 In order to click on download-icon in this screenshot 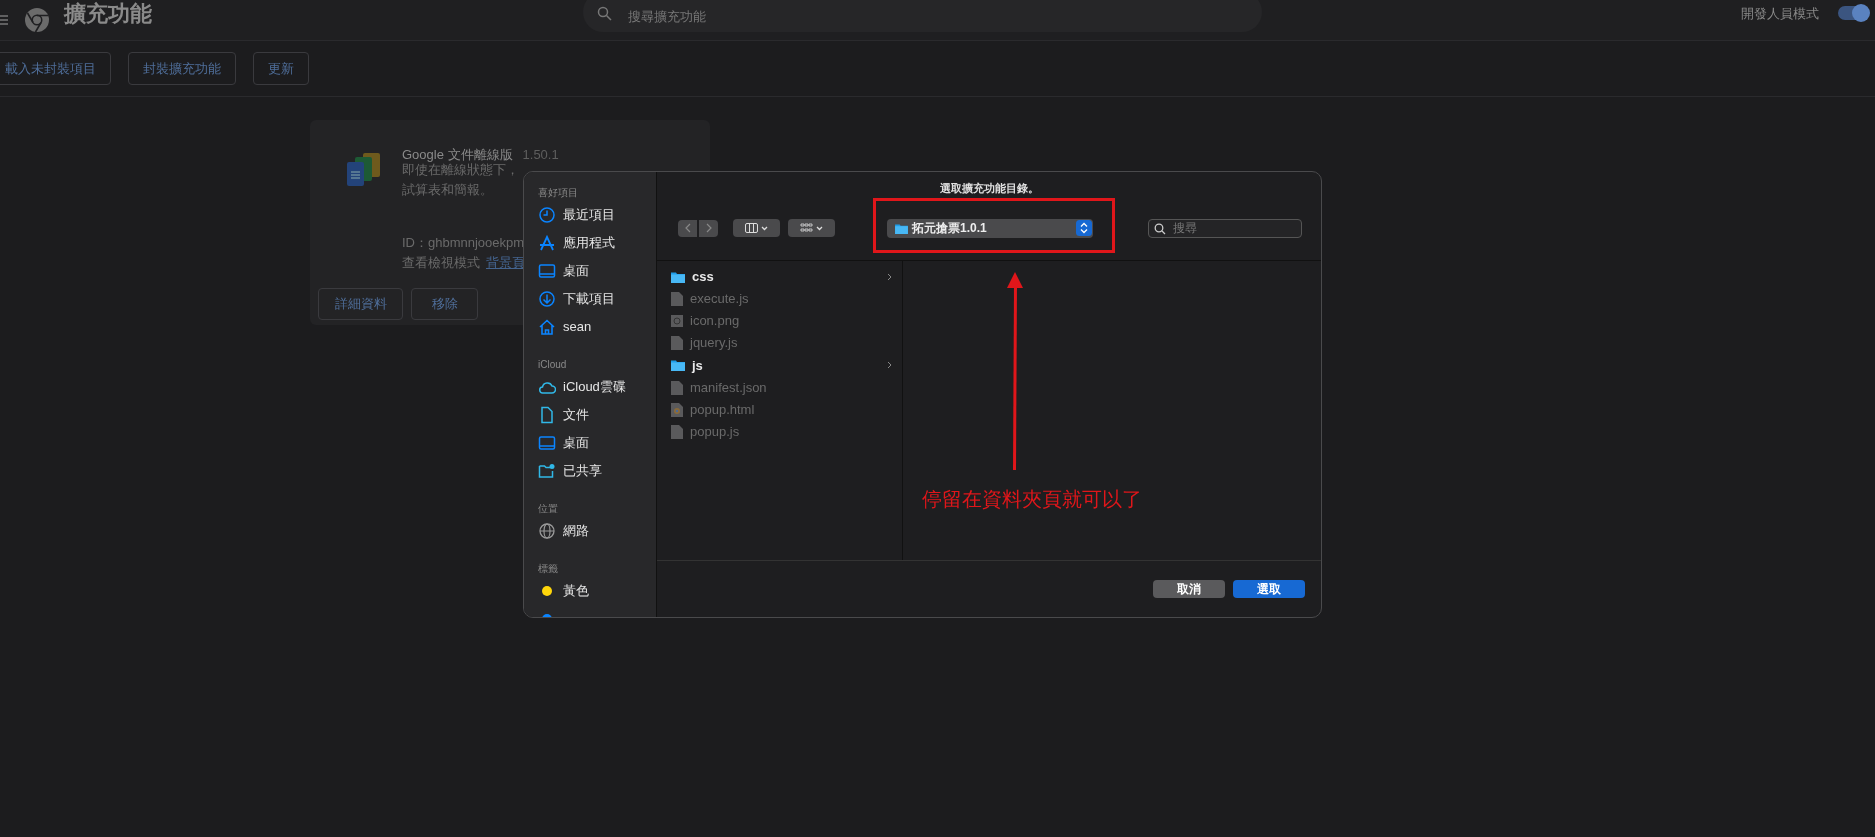, I will do `click(547, 299)`.